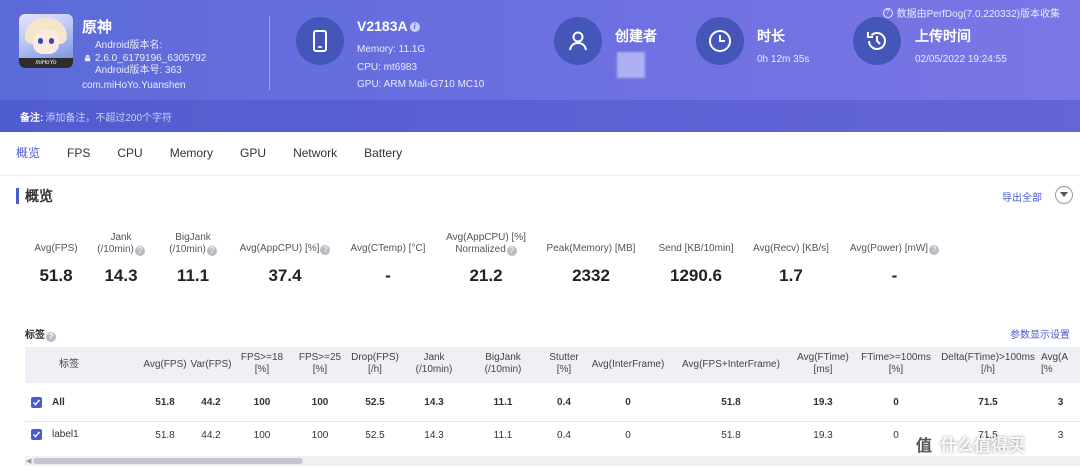 Image resolution: width=1080 pixels, height=475 pixels. Describe the element at coordinates (69, 365) in the screenshot. I see `column-header: 标签` at that location.